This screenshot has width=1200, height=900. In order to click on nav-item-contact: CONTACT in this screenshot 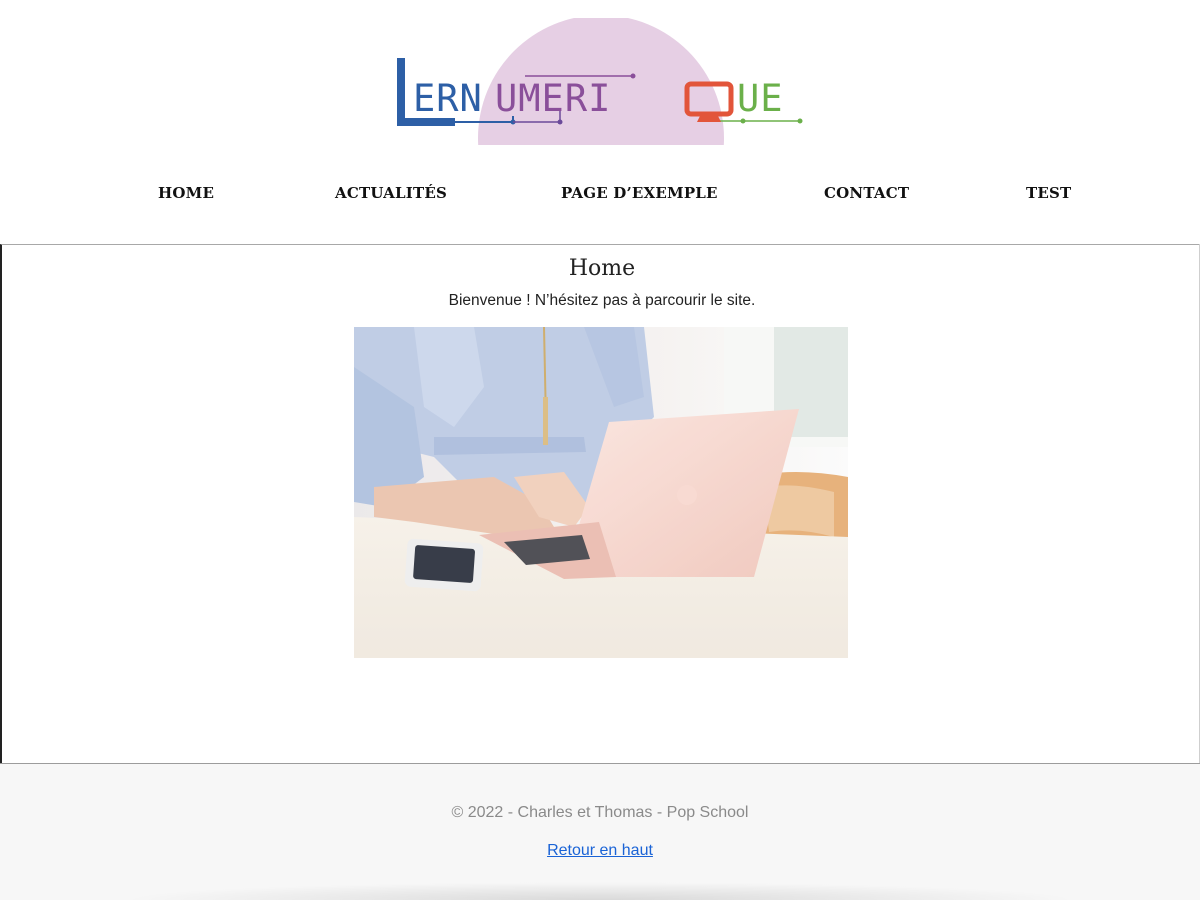, I will do `click(866, 193)`.